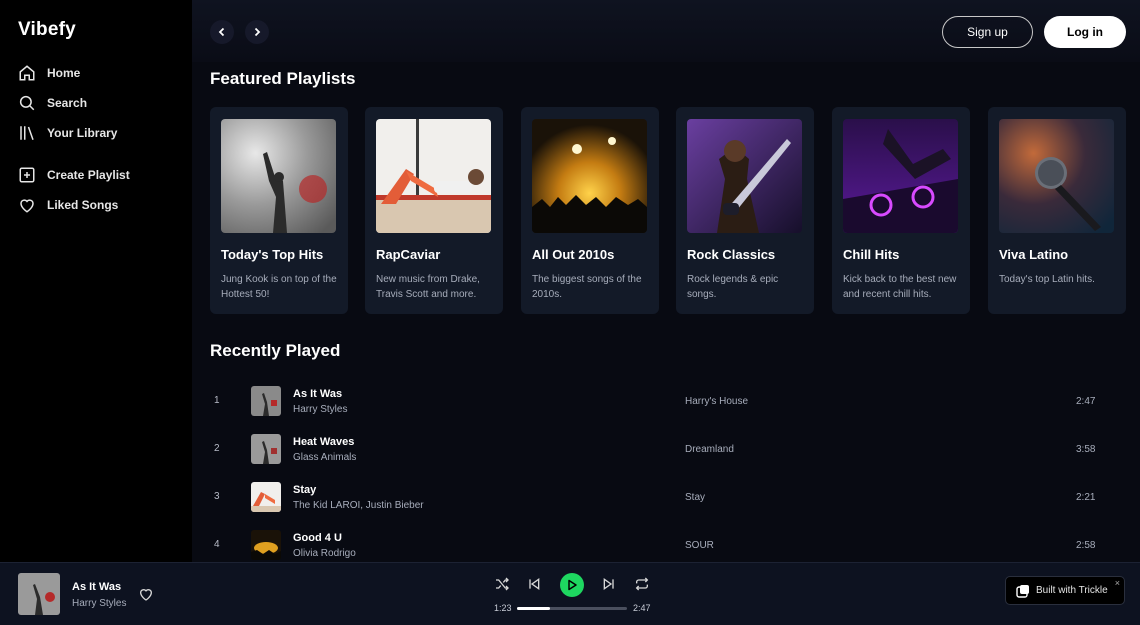  Describe the element at coordinates (99, 603) in the screenshot. I see `now-playing-artist: Harry Styles` at that location.